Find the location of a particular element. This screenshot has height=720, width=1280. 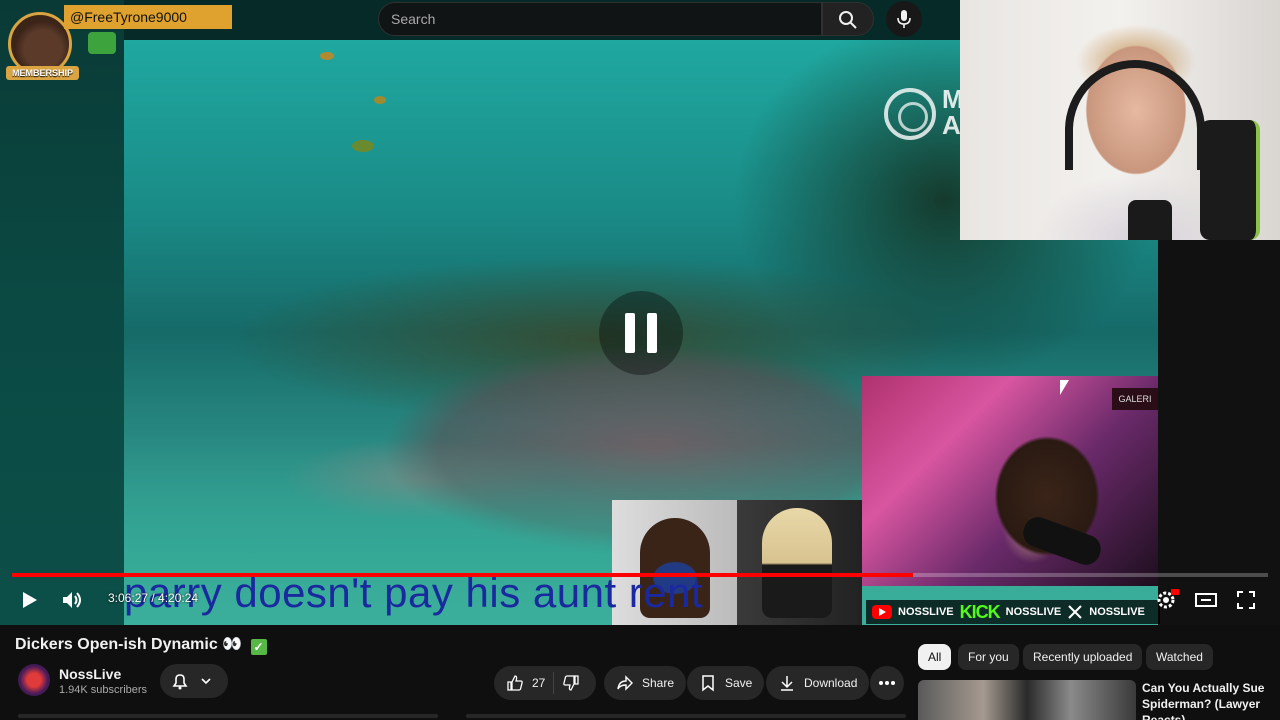

eyes-emoji-icon: 👀 is located at coordinates (232, 644).